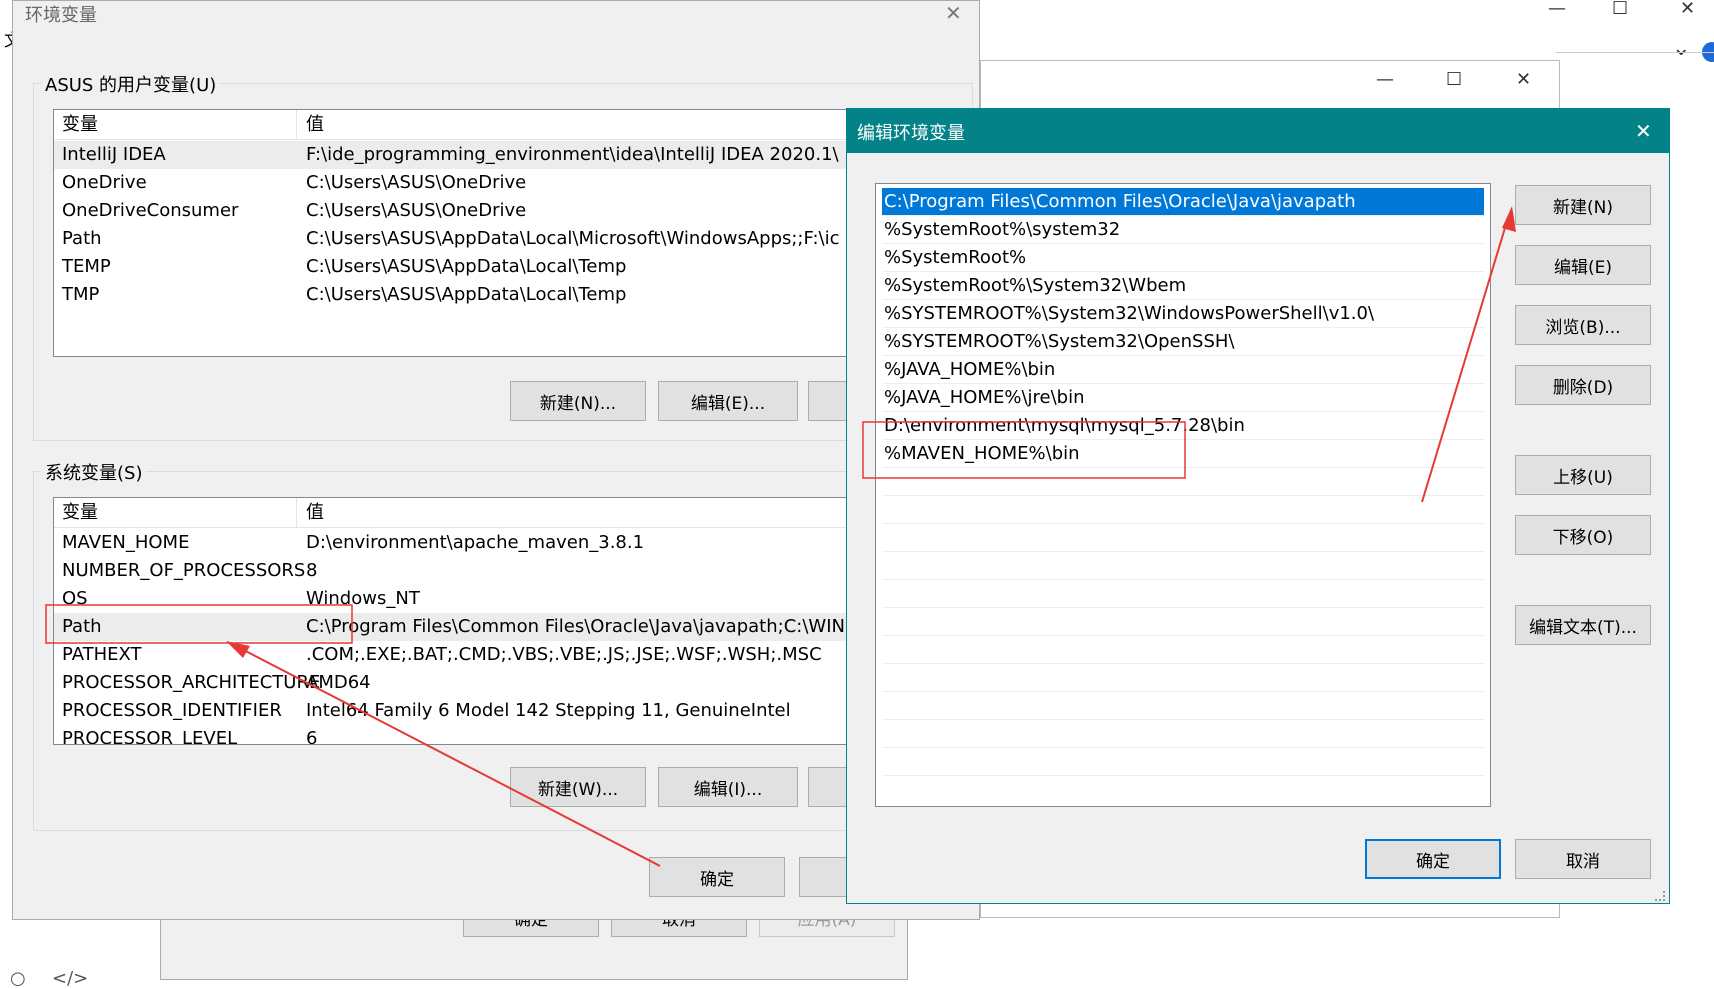 The image size is (1714, 989). Describe the element at coordinates (199, 624) in the screenshot. I see `highlight-path-row` at that location.